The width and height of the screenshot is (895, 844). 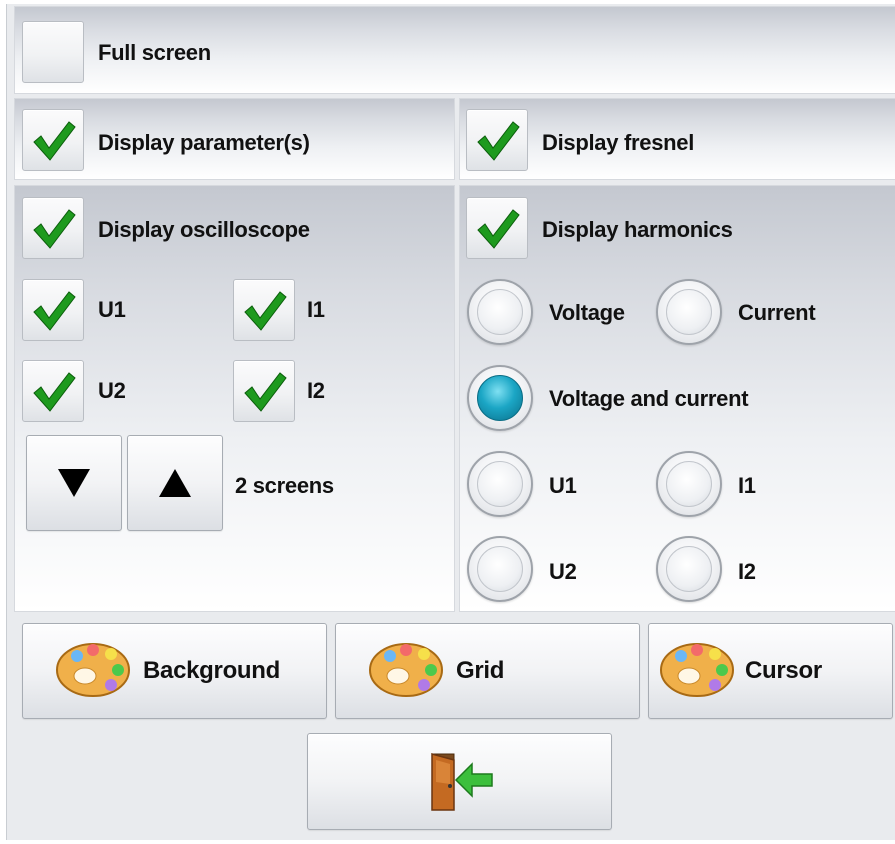 I want to click on screens-count-label: 2 screens, so click(x=284, y=485).